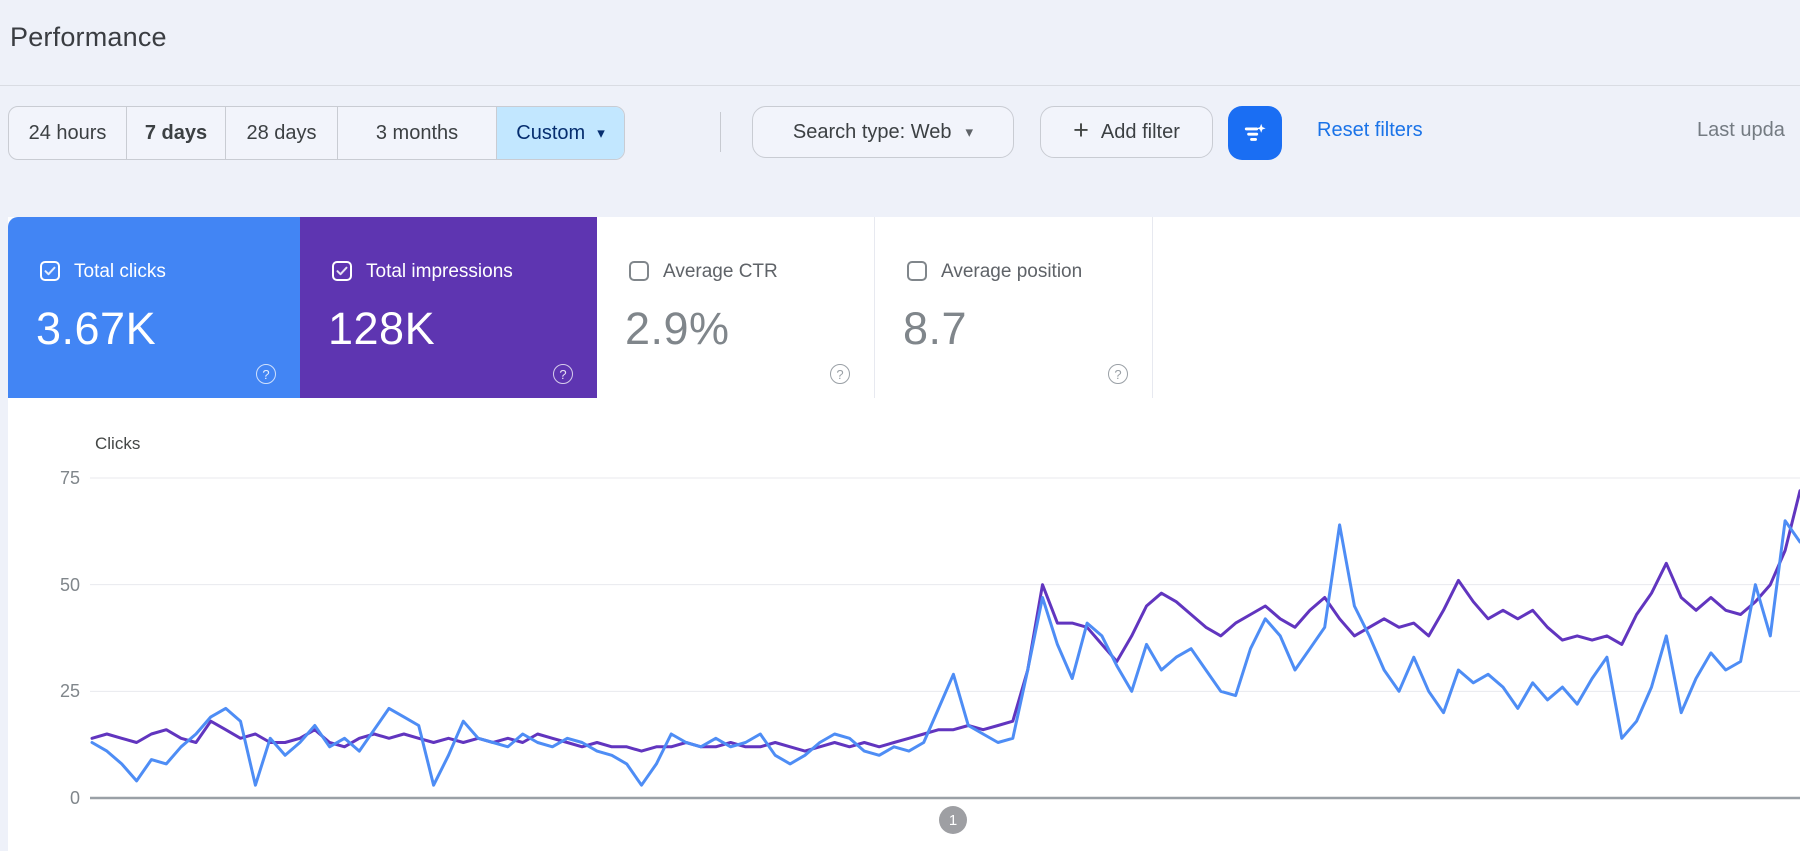 This screenshot has width=1800, height=851. I want to click on card-value: 3.67K, so click(96, 328).